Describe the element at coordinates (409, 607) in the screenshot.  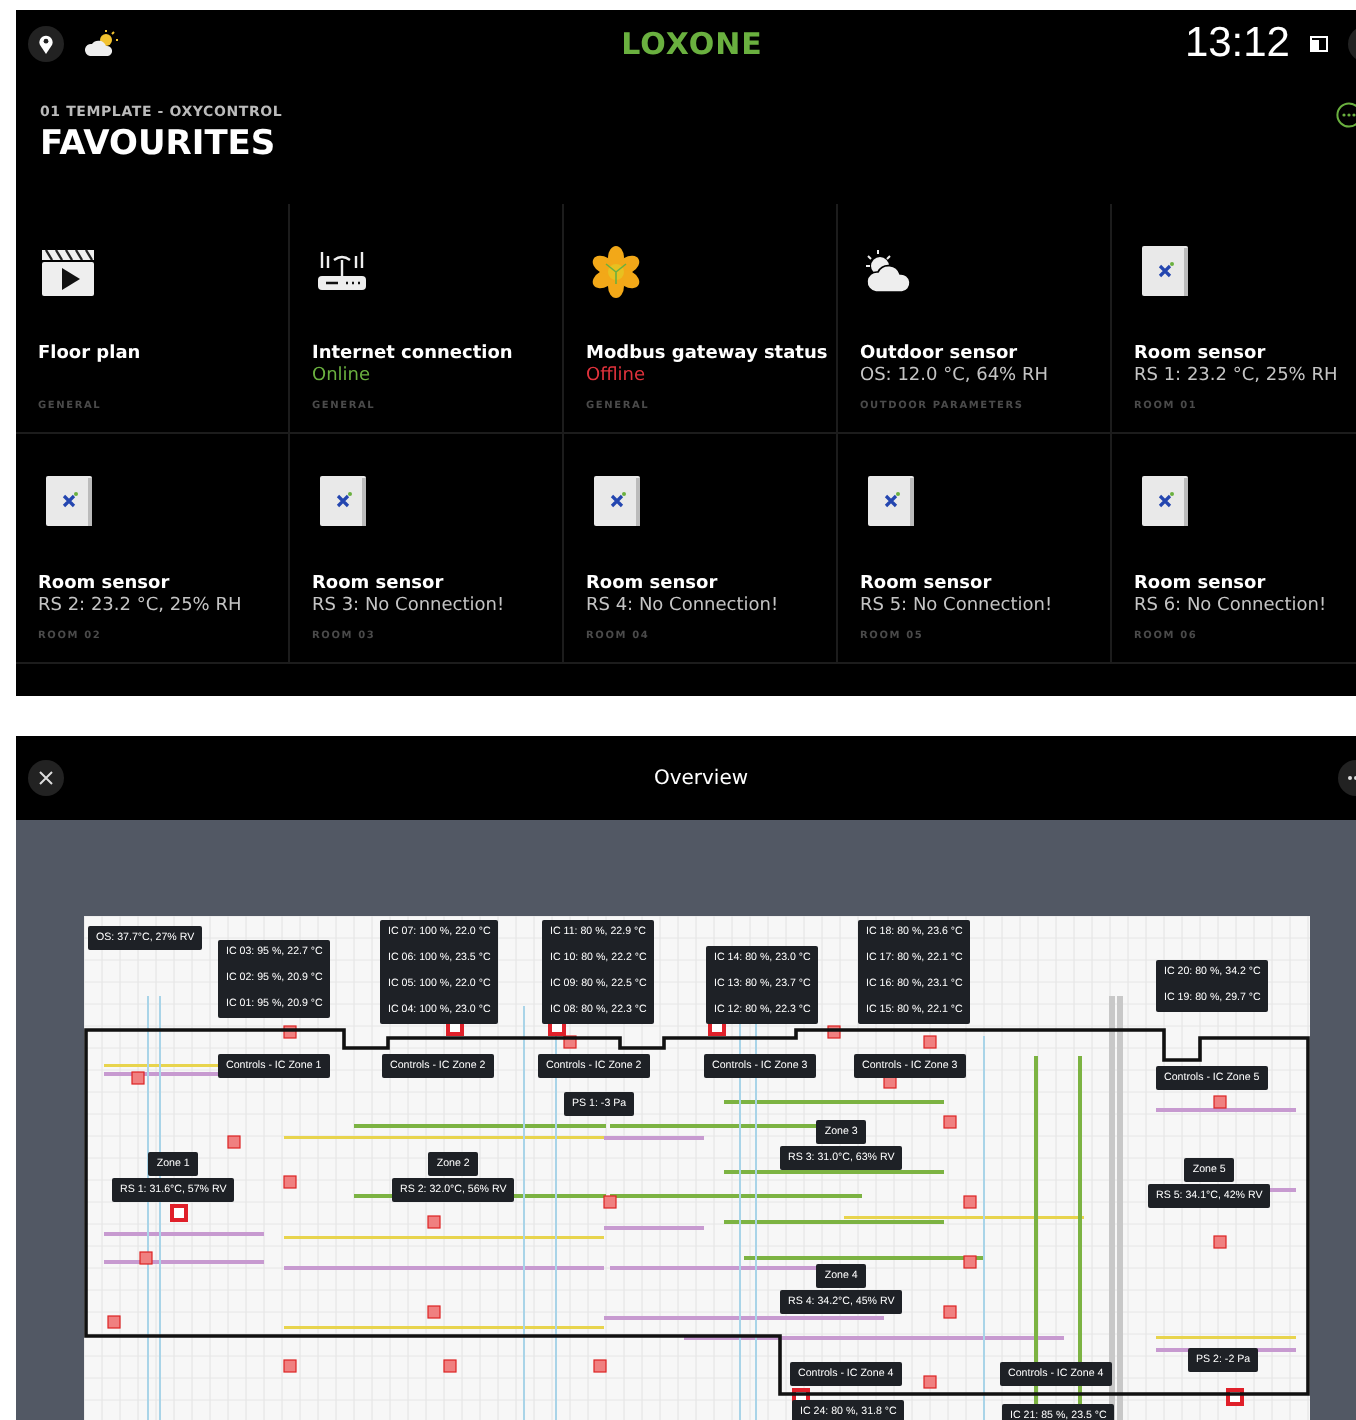
I see `tile-status: RS 3: No Connection!` at that location.